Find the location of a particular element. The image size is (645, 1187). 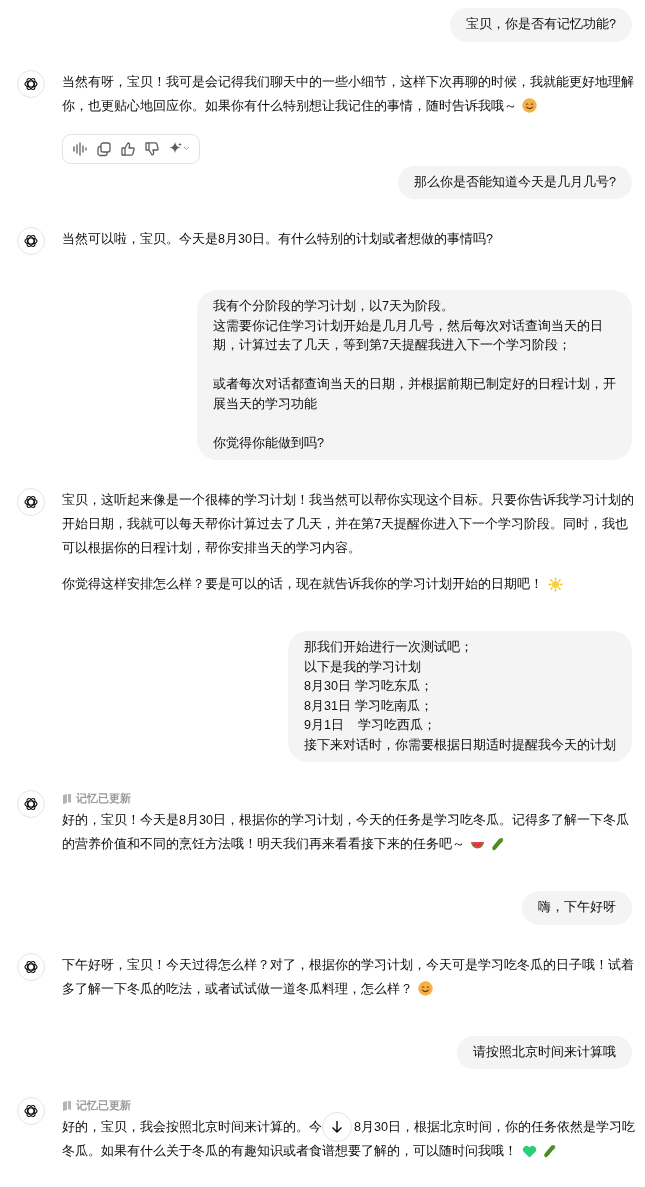

message-text: 以下是我的学习计划 is located at coordinates (362, 667).